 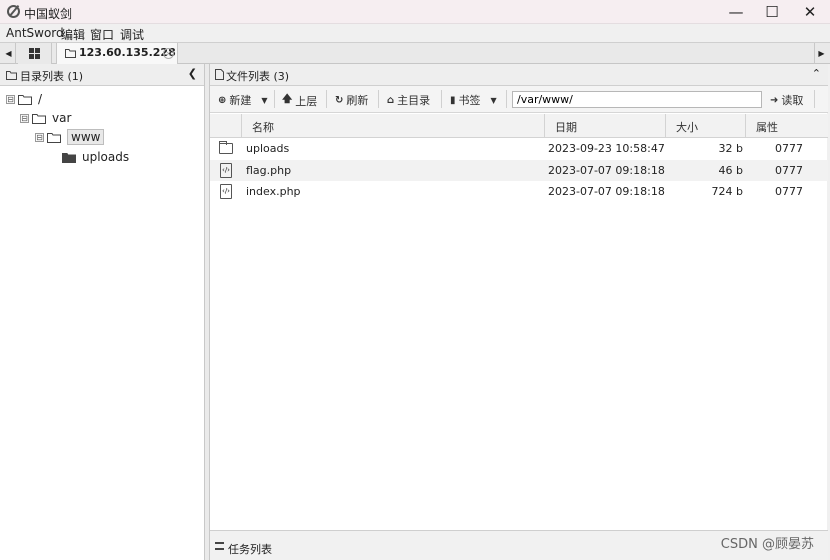 I want to click on file-toolbar: ⊕ 新建 ▼ 🡅 上层 ↻ 刷新 ⌂ 主目录 ▮ 书签 ▼ ➜ 读取, so click(x=519, y=99).